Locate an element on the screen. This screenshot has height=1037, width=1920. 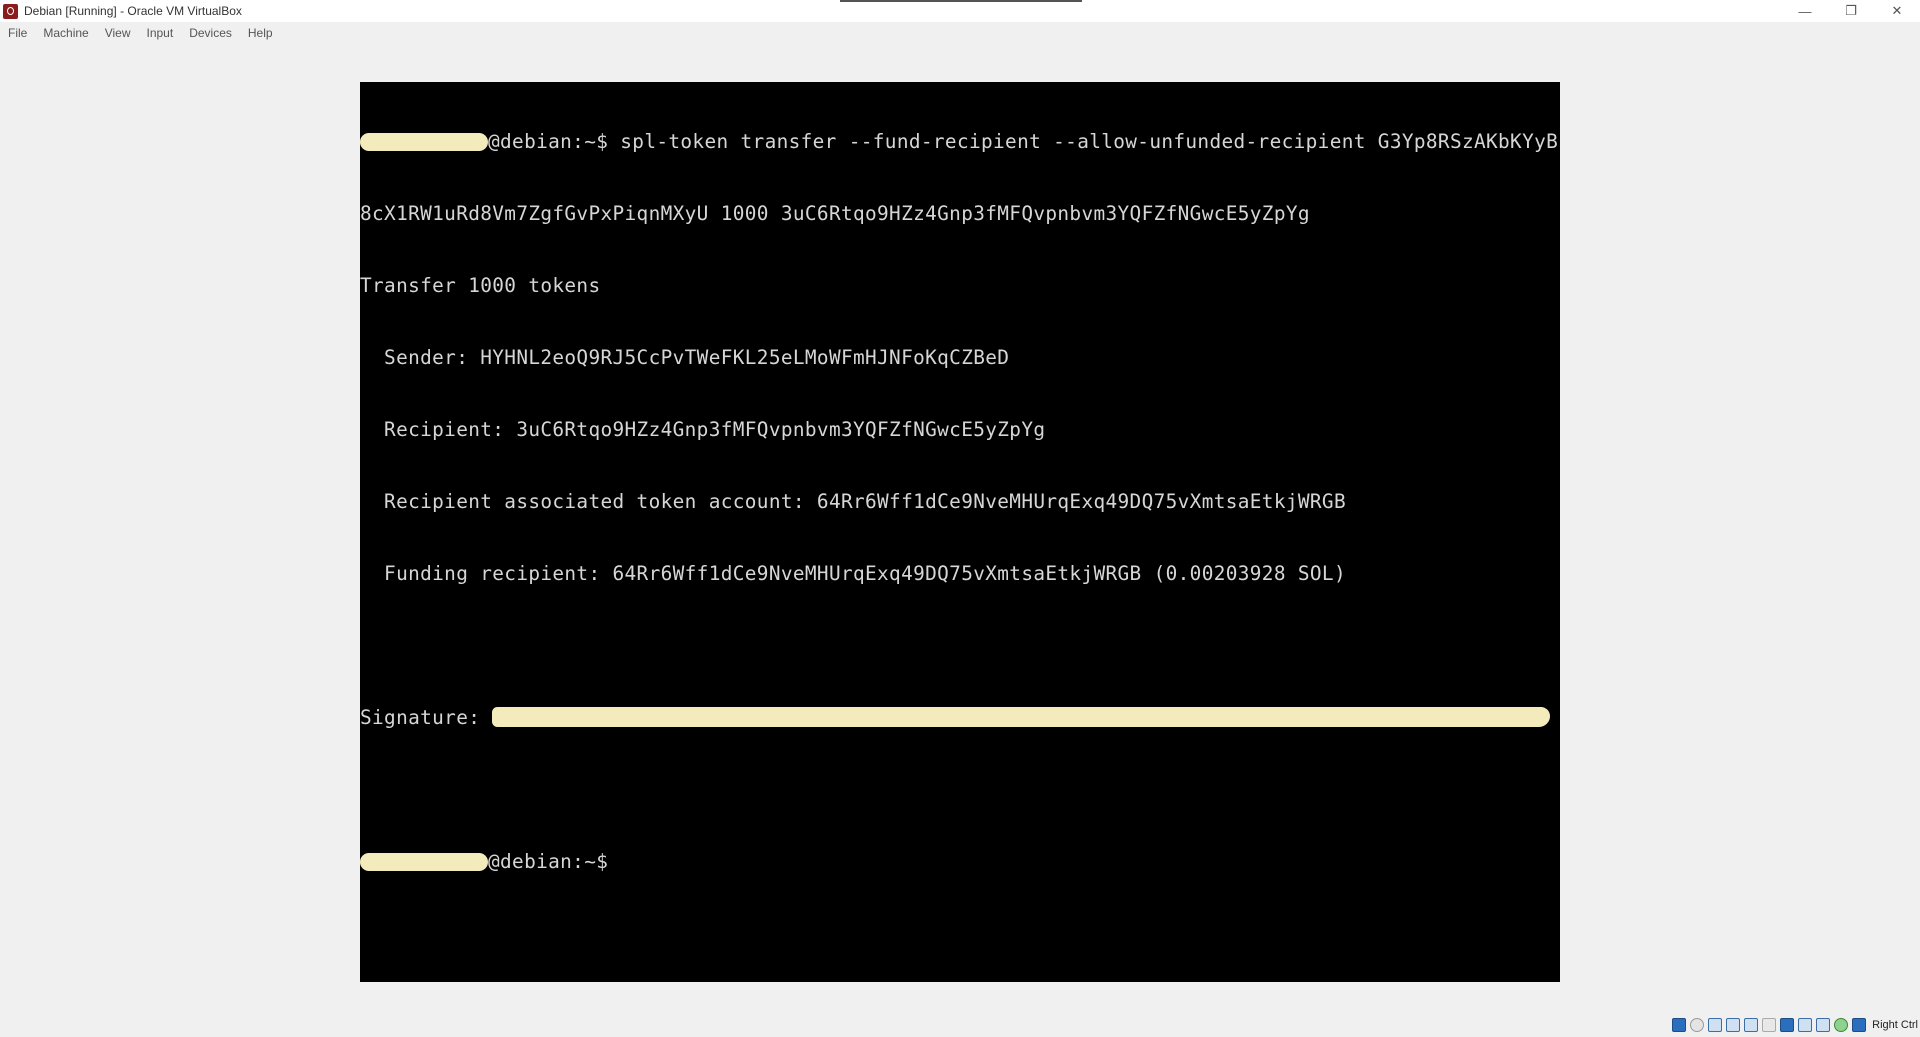
guest-additions-icon is located at coordinates (1841, 1025).